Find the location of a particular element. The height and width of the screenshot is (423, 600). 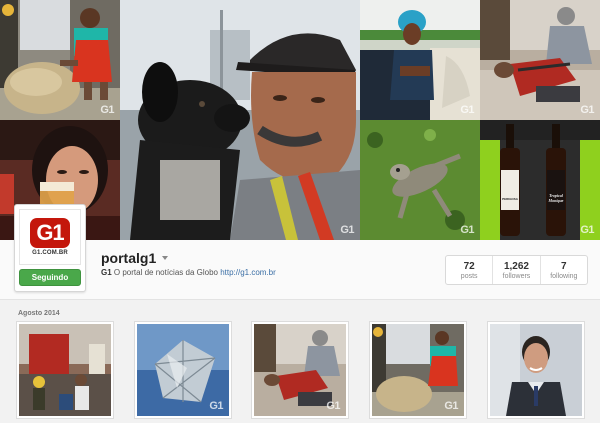

fire-rescue-image is located at coordinates (65, 370).